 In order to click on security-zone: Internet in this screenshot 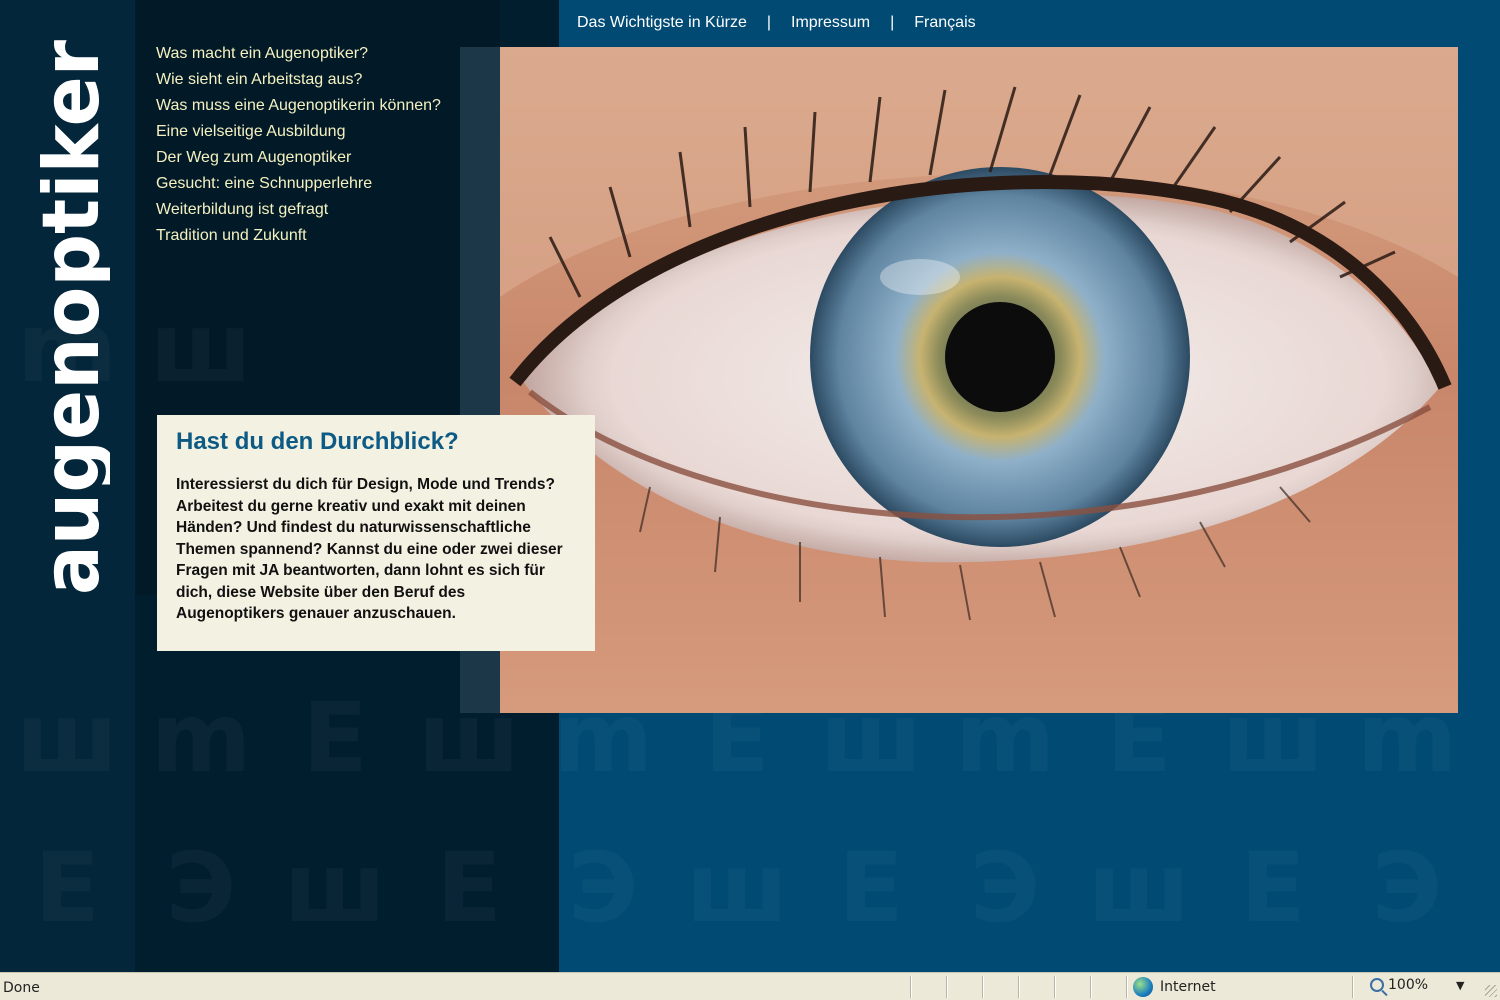, I will do `click(1174, 987)`.